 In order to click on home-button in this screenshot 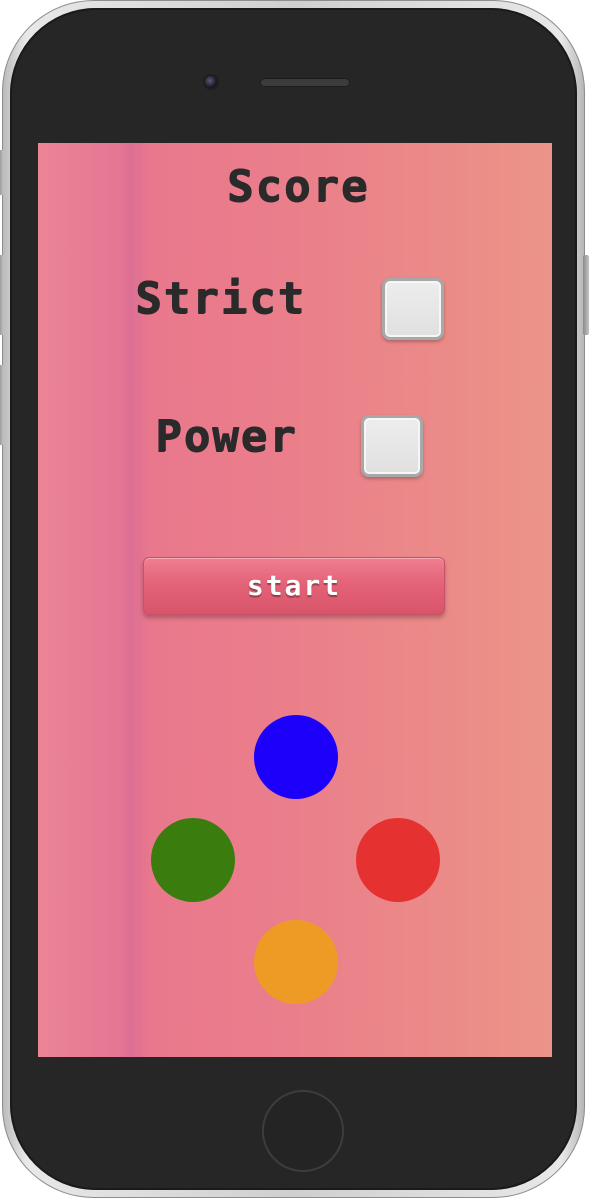, I will do `click(303, 1131)`.